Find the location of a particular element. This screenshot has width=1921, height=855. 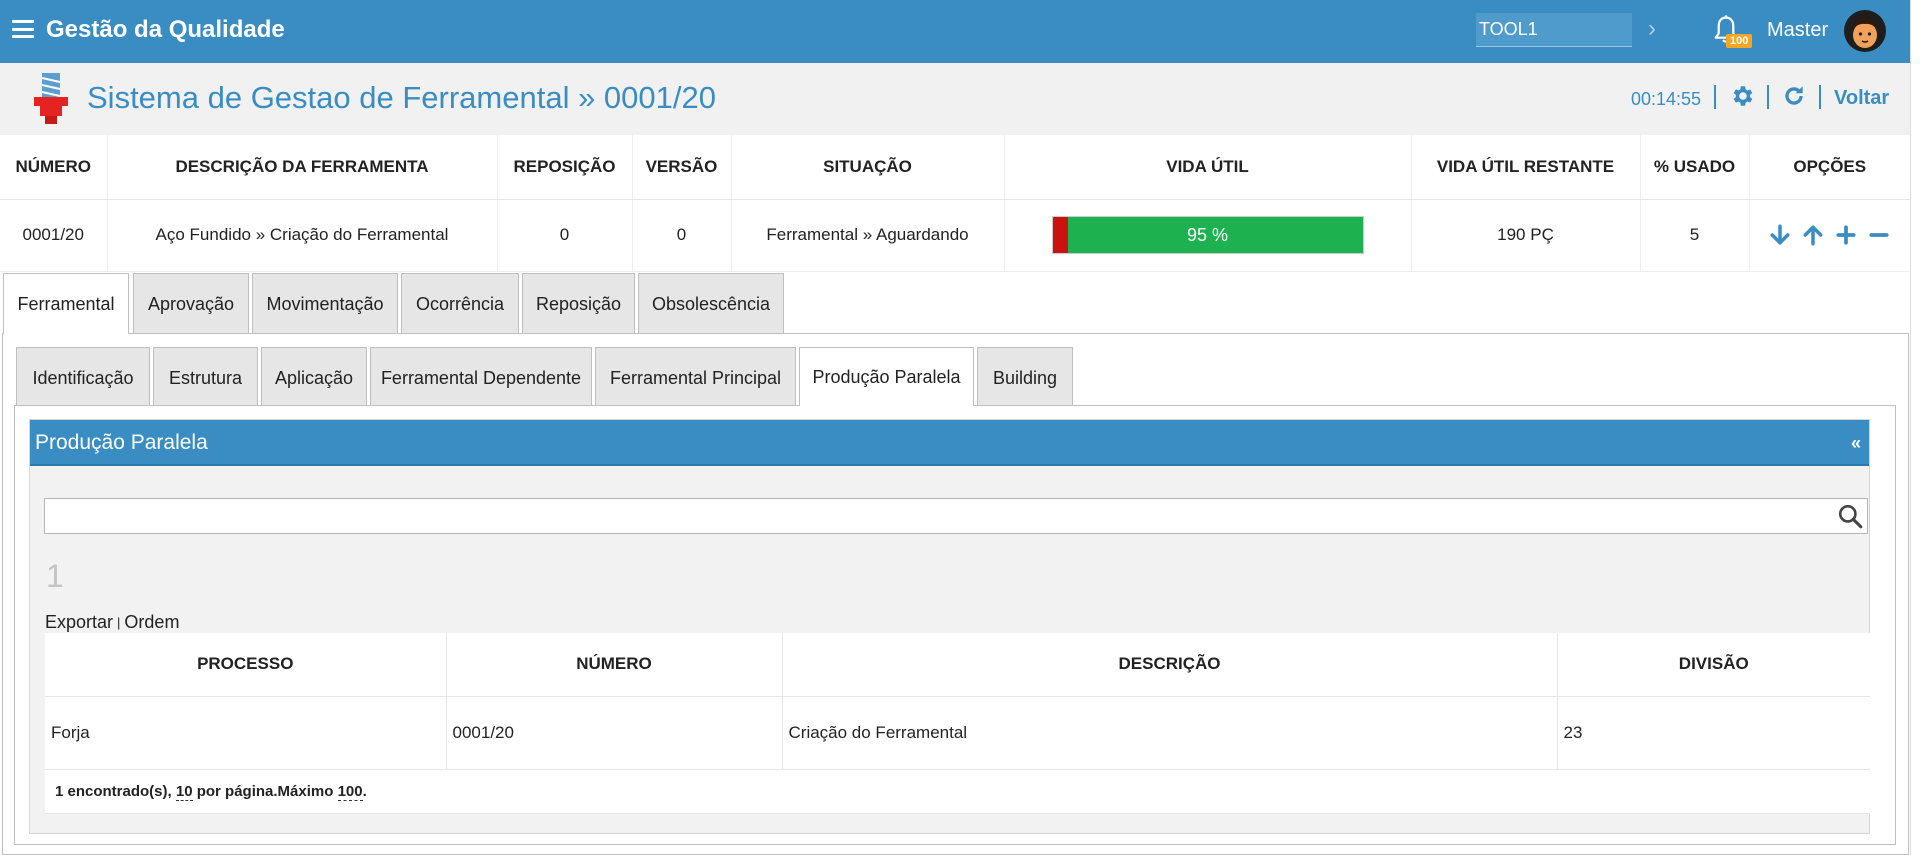

tab-aprovacao: Aprovação is located at coordinates (191, 303).